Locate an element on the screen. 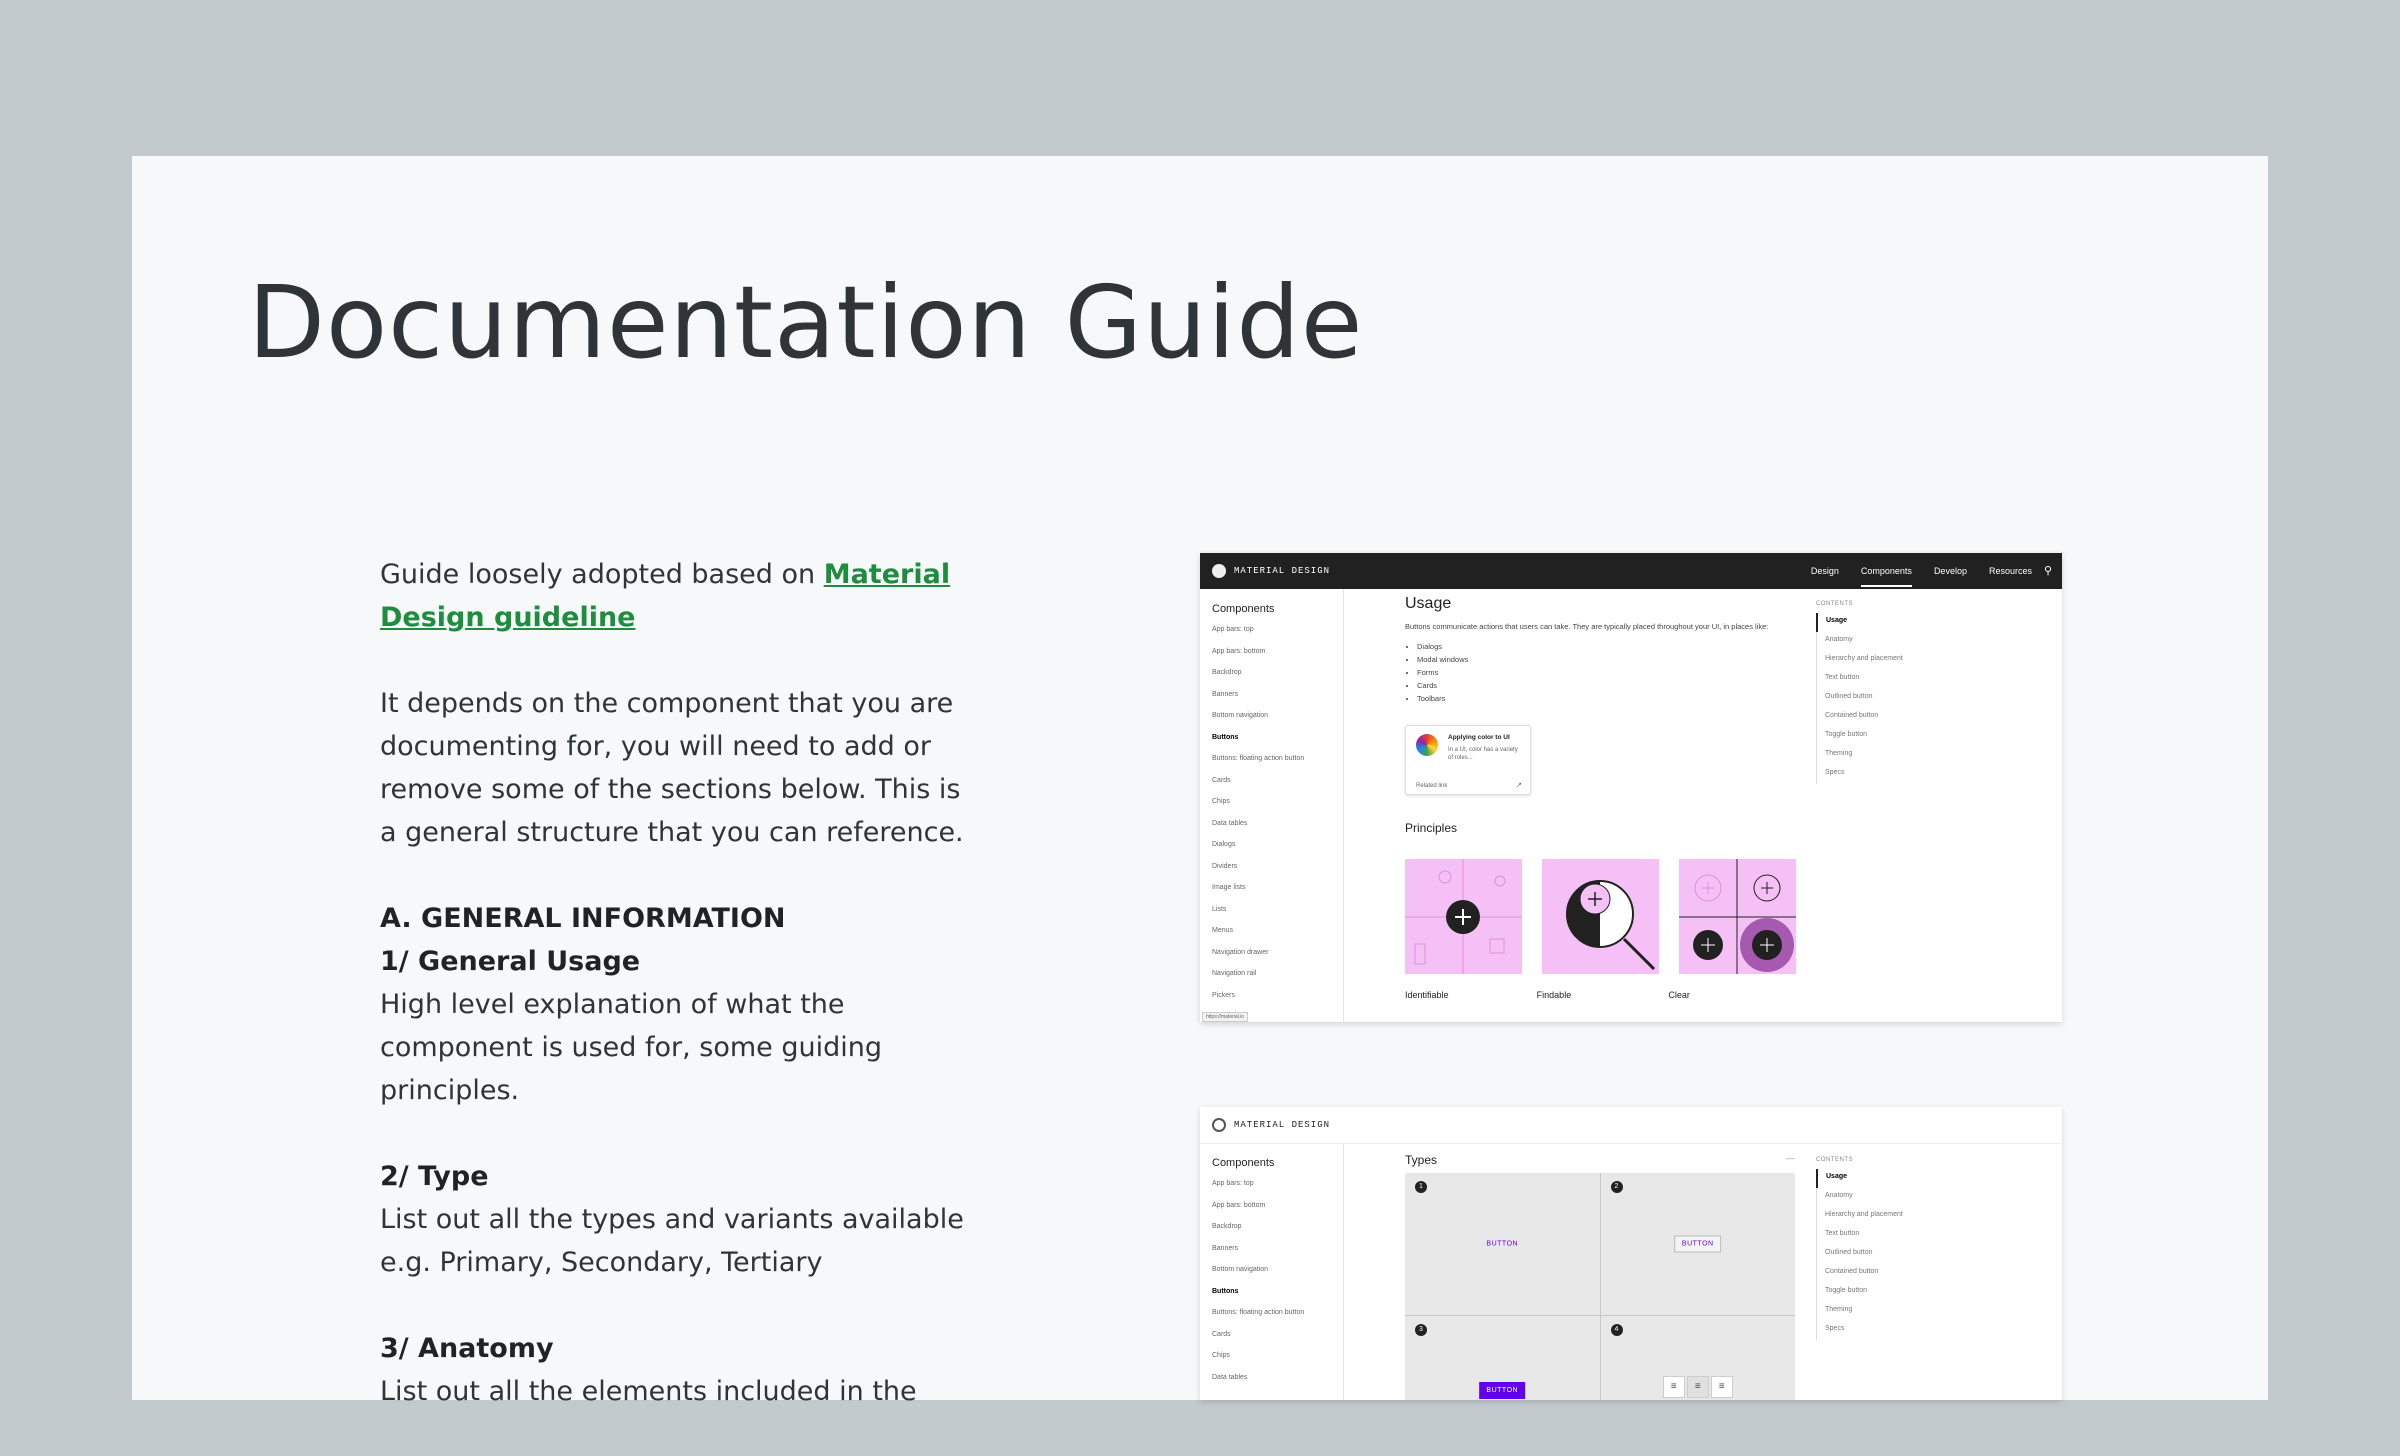 Image resolution: width=2400 pixels, height=1456 pixels. collapse-icon: — is located at coordinates (1790, 1160).